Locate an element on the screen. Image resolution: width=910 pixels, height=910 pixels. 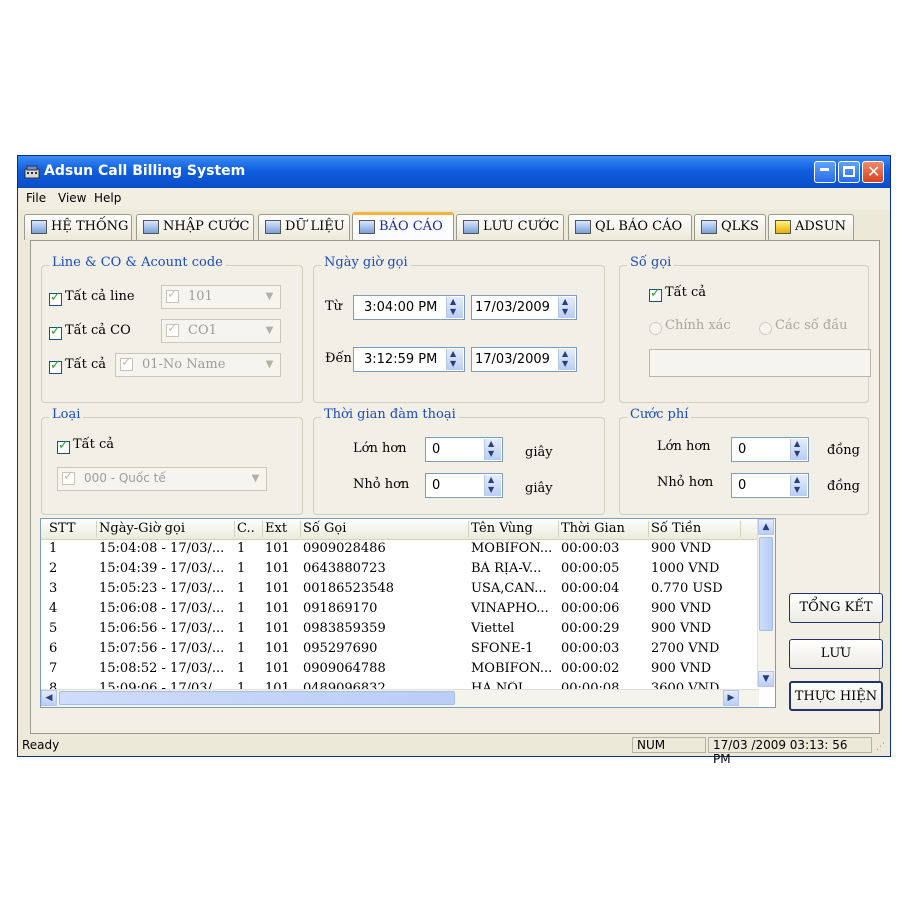
scroll-down-icon: ▼ is located at coordinates (766, 679).